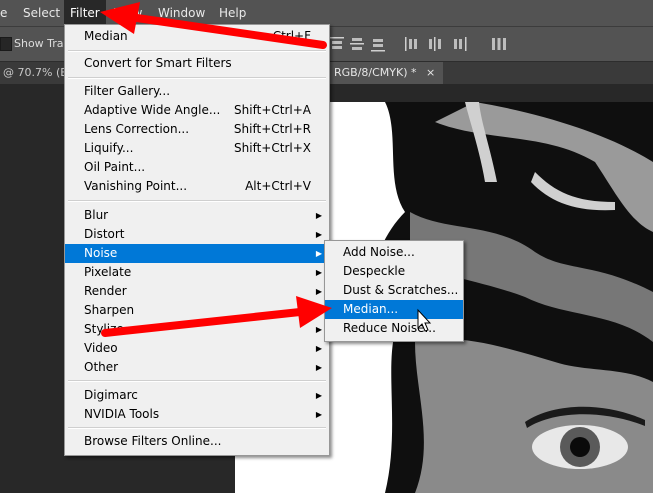 This screenshot has width=653, height=493. I want to click on menu-item-nvidia-tools: NVIDIA Tools ▶, so click(197, 414).